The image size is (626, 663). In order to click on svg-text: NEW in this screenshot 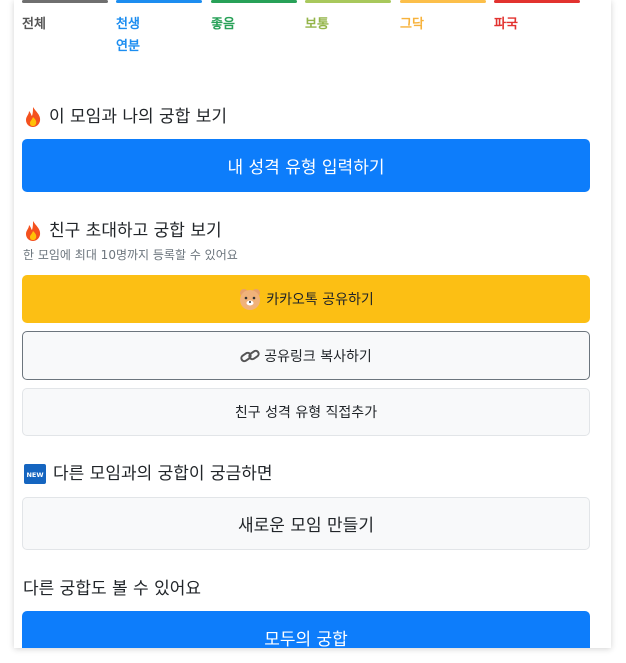, I will do `click(34, 475)`.